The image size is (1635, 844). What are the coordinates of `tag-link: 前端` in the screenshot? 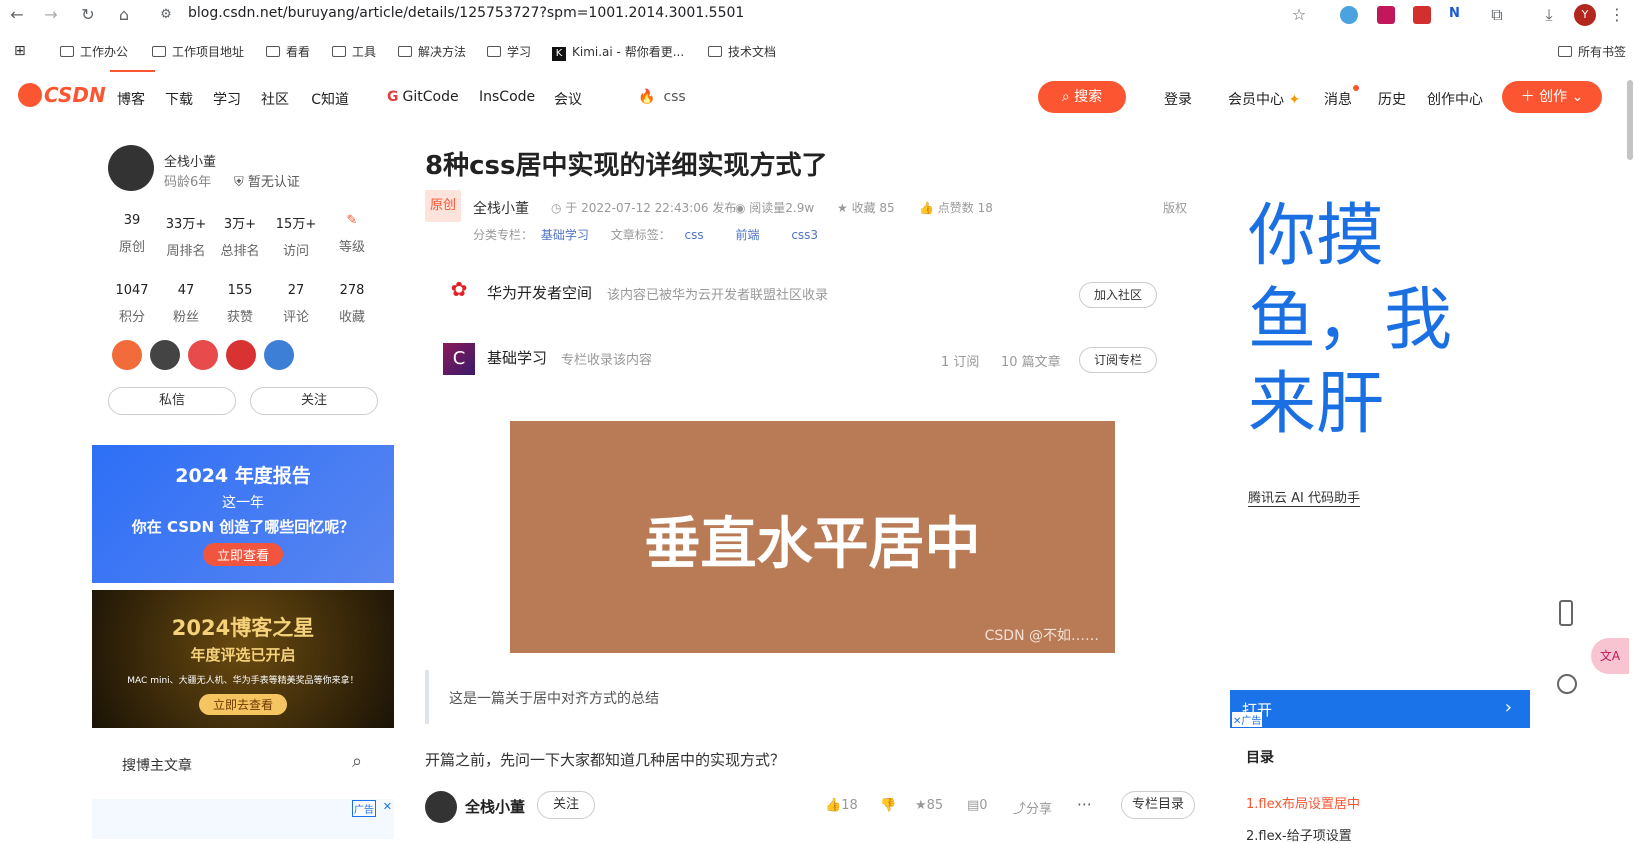 It's located at (747, 235).